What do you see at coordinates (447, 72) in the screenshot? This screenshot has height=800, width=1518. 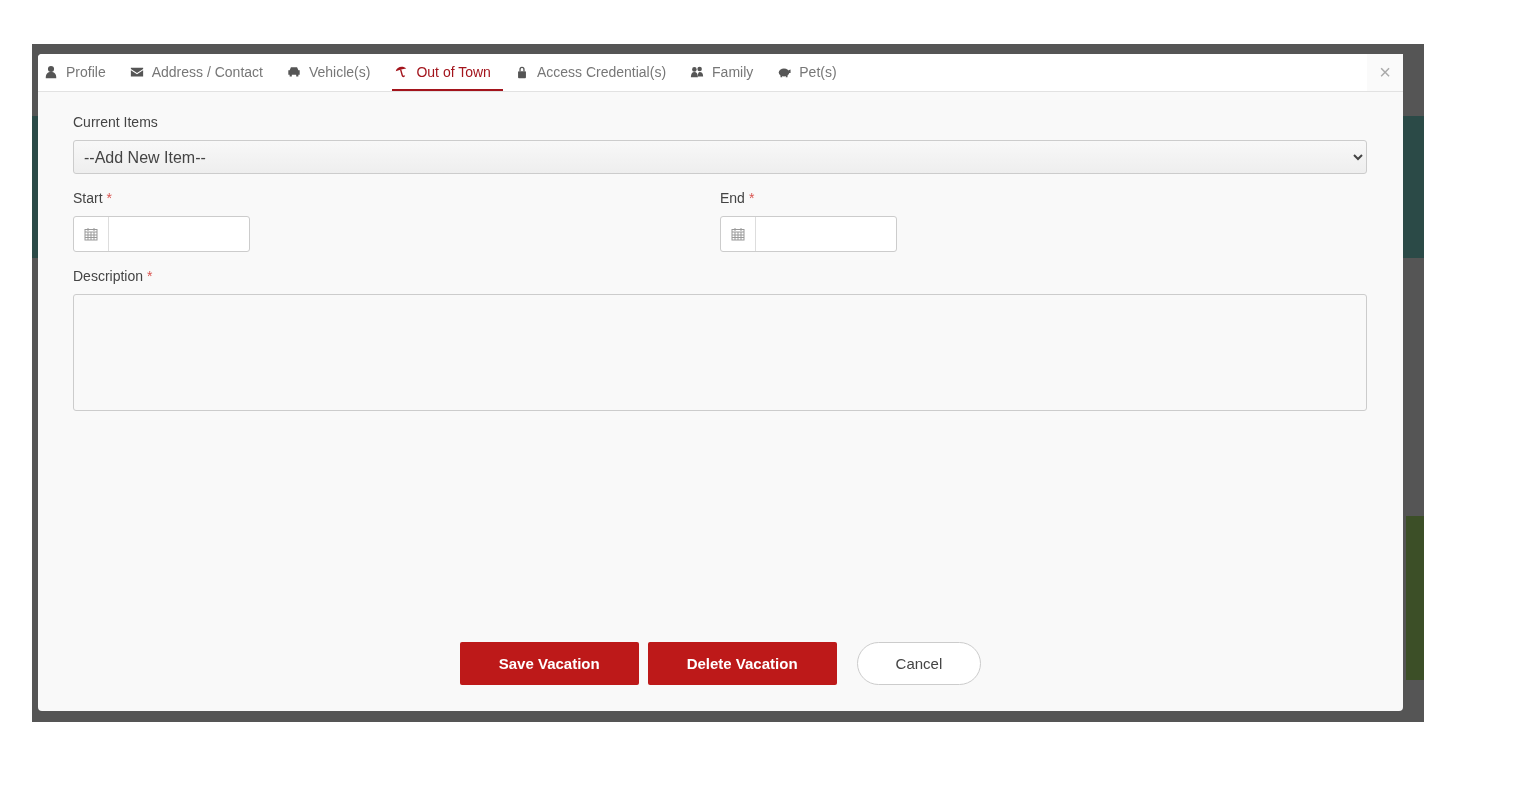 I see `tab: Out of Town` at bounding box center [447, 72].